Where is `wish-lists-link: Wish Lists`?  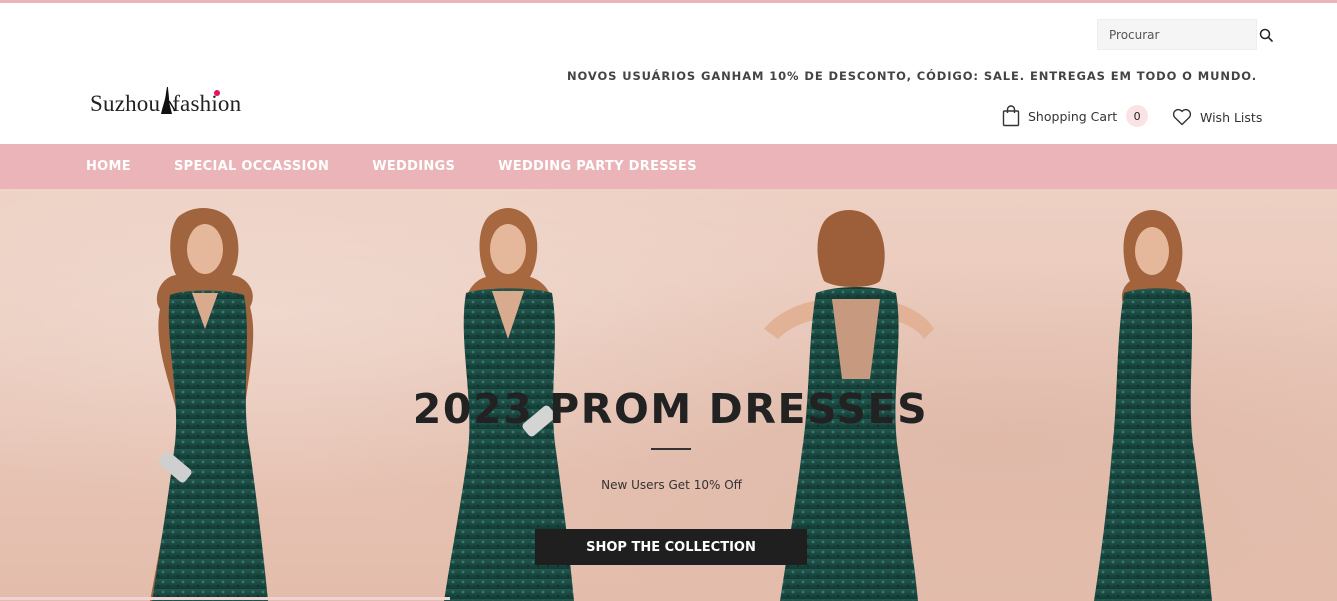 wish-lists-link: Wish Lists is located at coordinates (1217, 117).